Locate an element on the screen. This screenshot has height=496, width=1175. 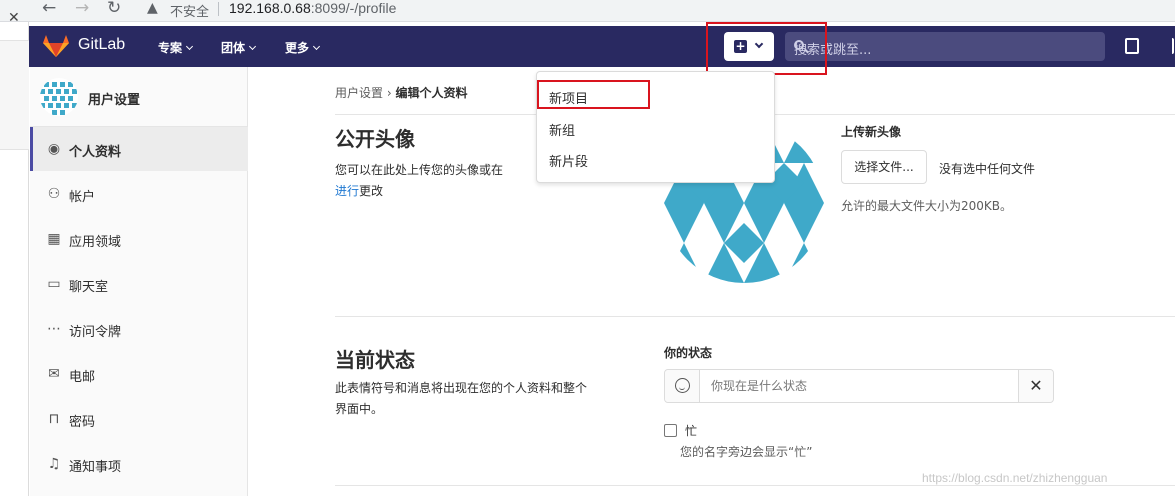
url-path: :8099/-/profile is located at coordinates (353, 8).